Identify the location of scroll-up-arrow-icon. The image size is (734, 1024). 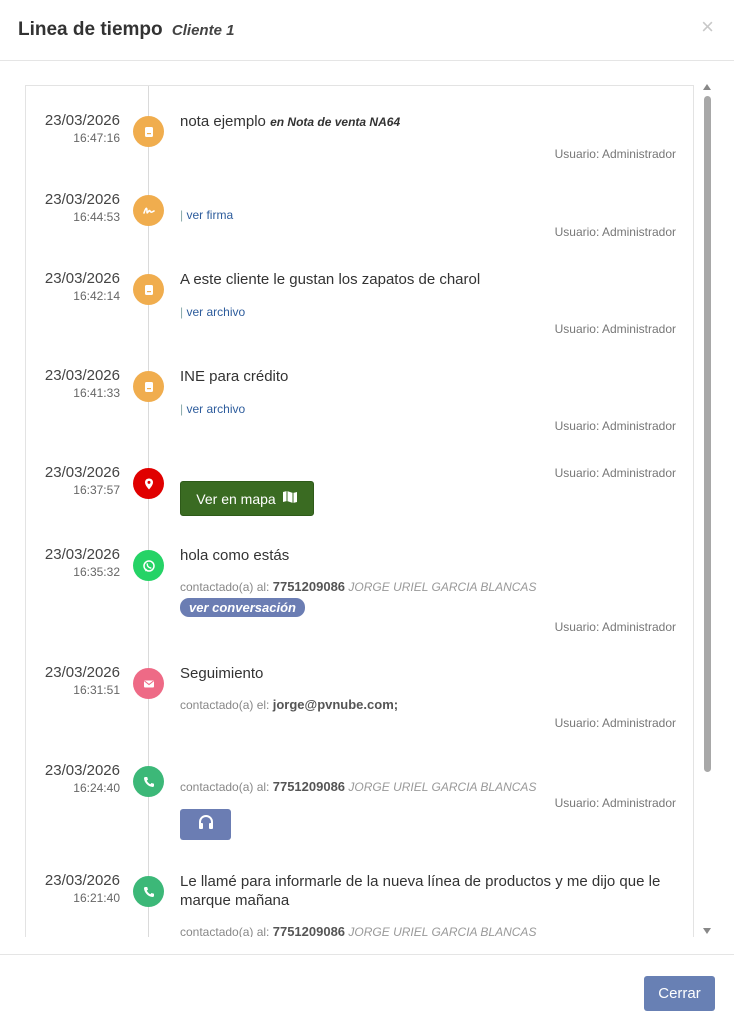
(707, 87).